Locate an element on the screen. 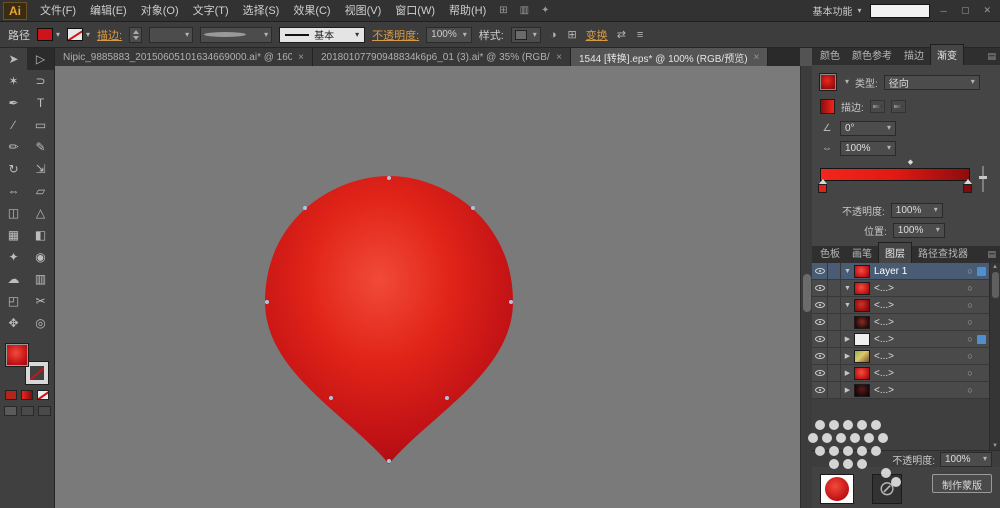  gradient-stop-end is located at coordinates (967, 186).